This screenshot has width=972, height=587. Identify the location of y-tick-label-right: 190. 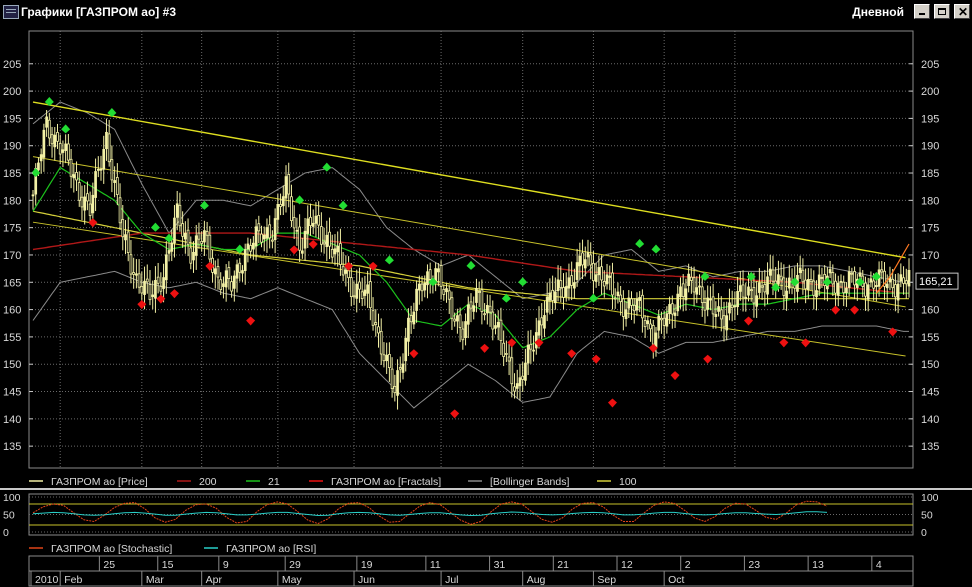
(930, 147).